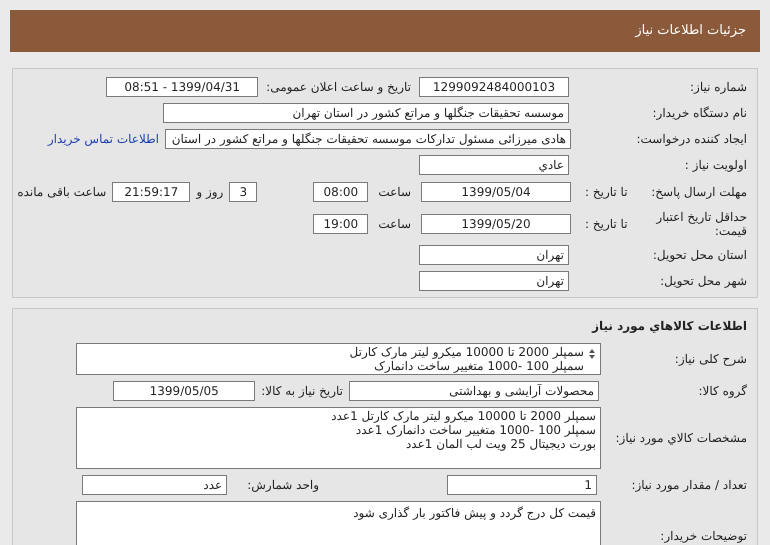 This screenshot has width=770, height=545. Describe the element at coordinates (366, 113) in the screenshot. I see `buyer-field: موسسه تحقیقات جنگلها و مراتع کشور در استان تهران` at that location.